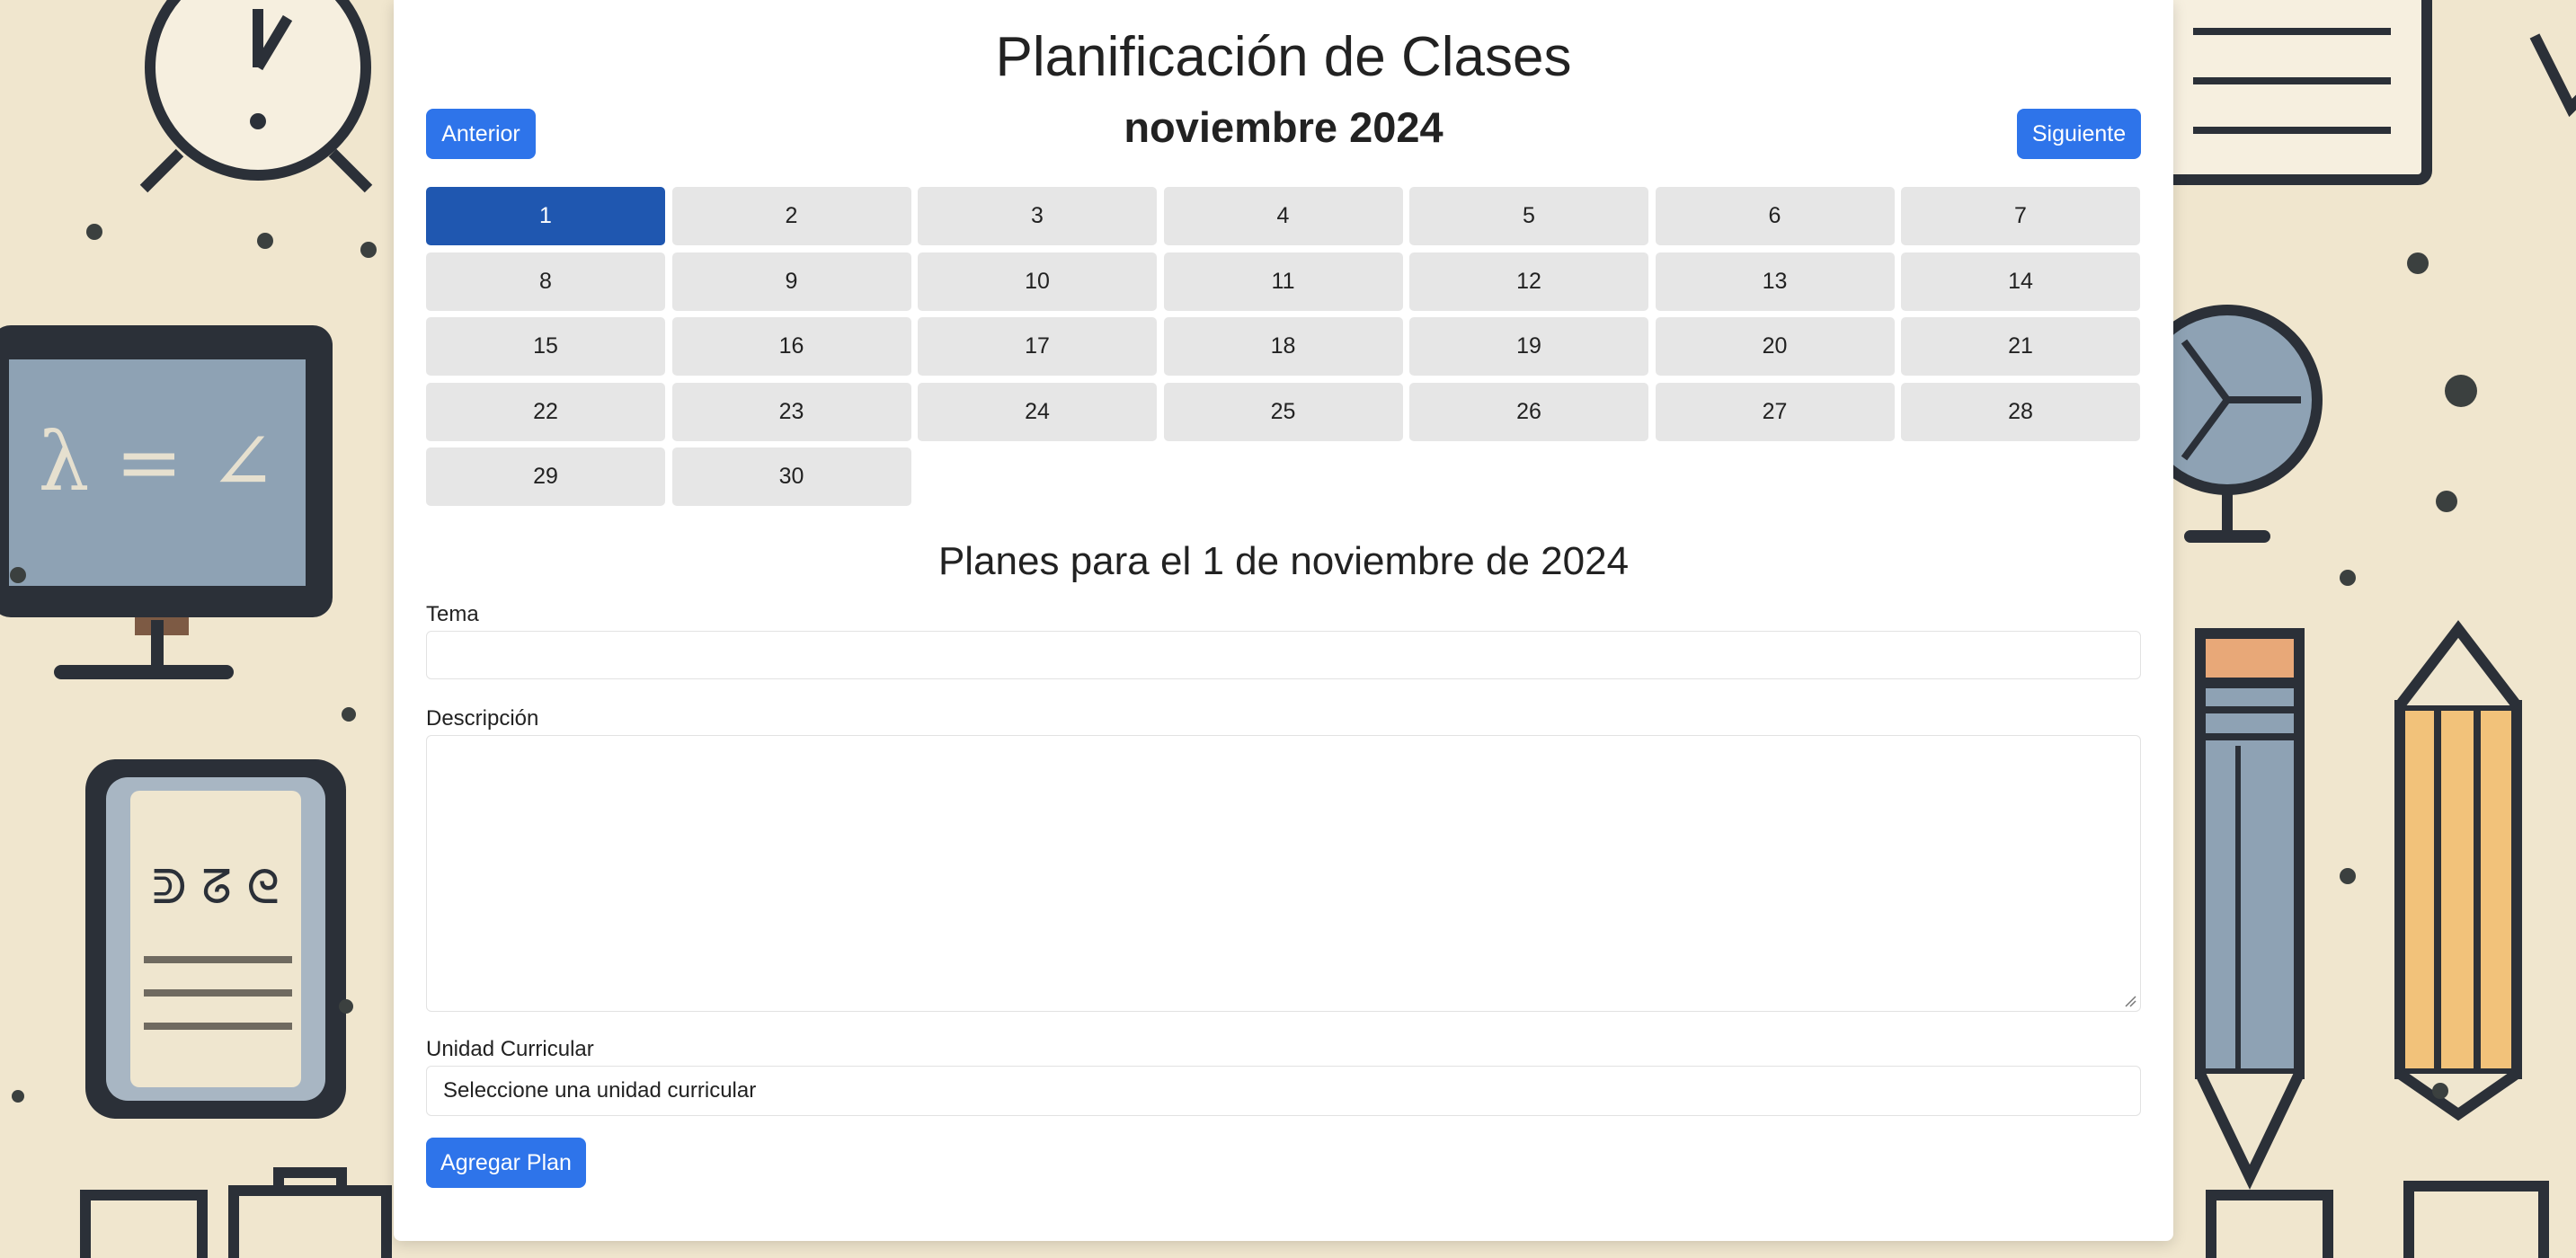  What do you see at coordinates (1528, 346) in the screenshot?
I see `calendar-day: 19` at bounding box center [1528, 346].